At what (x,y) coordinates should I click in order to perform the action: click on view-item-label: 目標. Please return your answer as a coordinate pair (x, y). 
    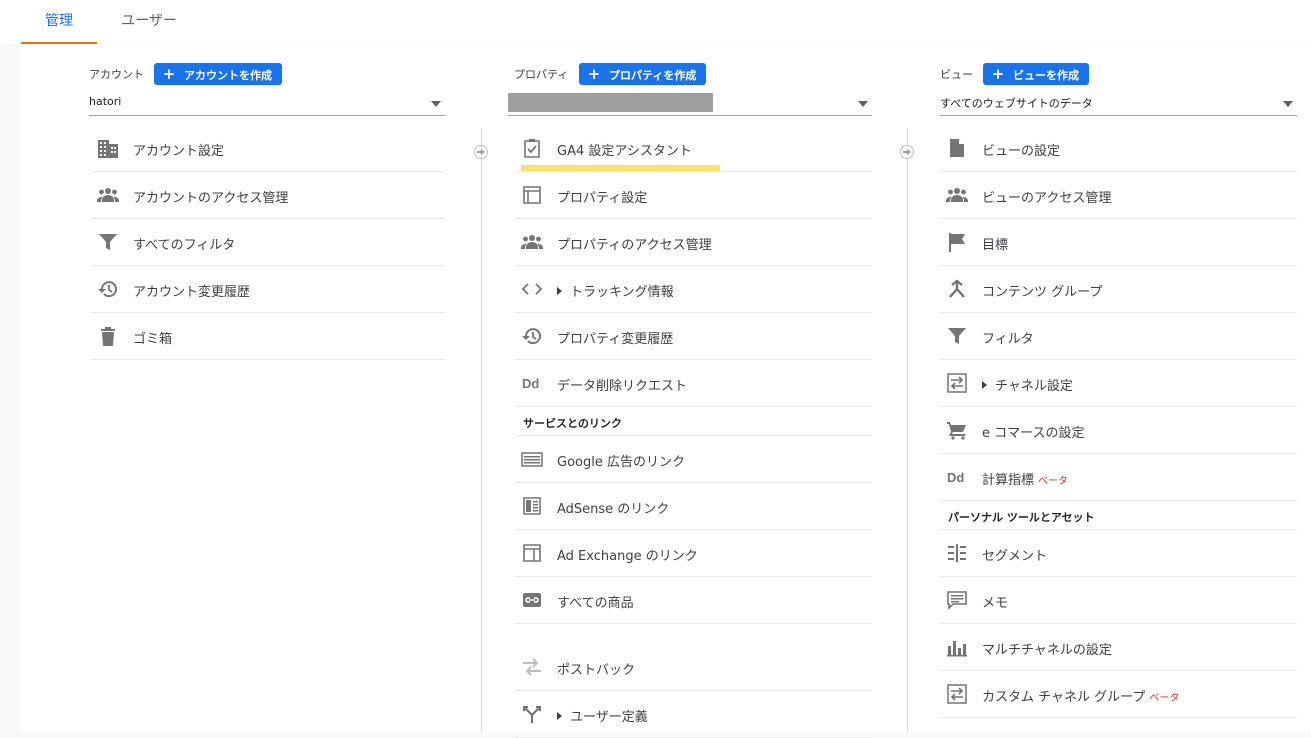
    Looking at the image, I should click on (995, 245).